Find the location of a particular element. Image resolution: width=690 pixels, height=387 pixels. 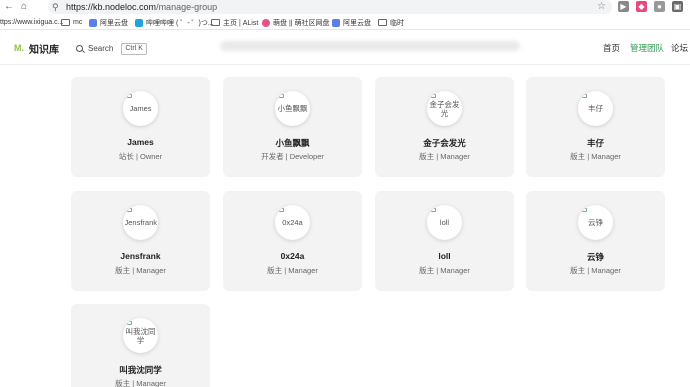

member-name: 金子会发光 is located at coordinates (444, 143).